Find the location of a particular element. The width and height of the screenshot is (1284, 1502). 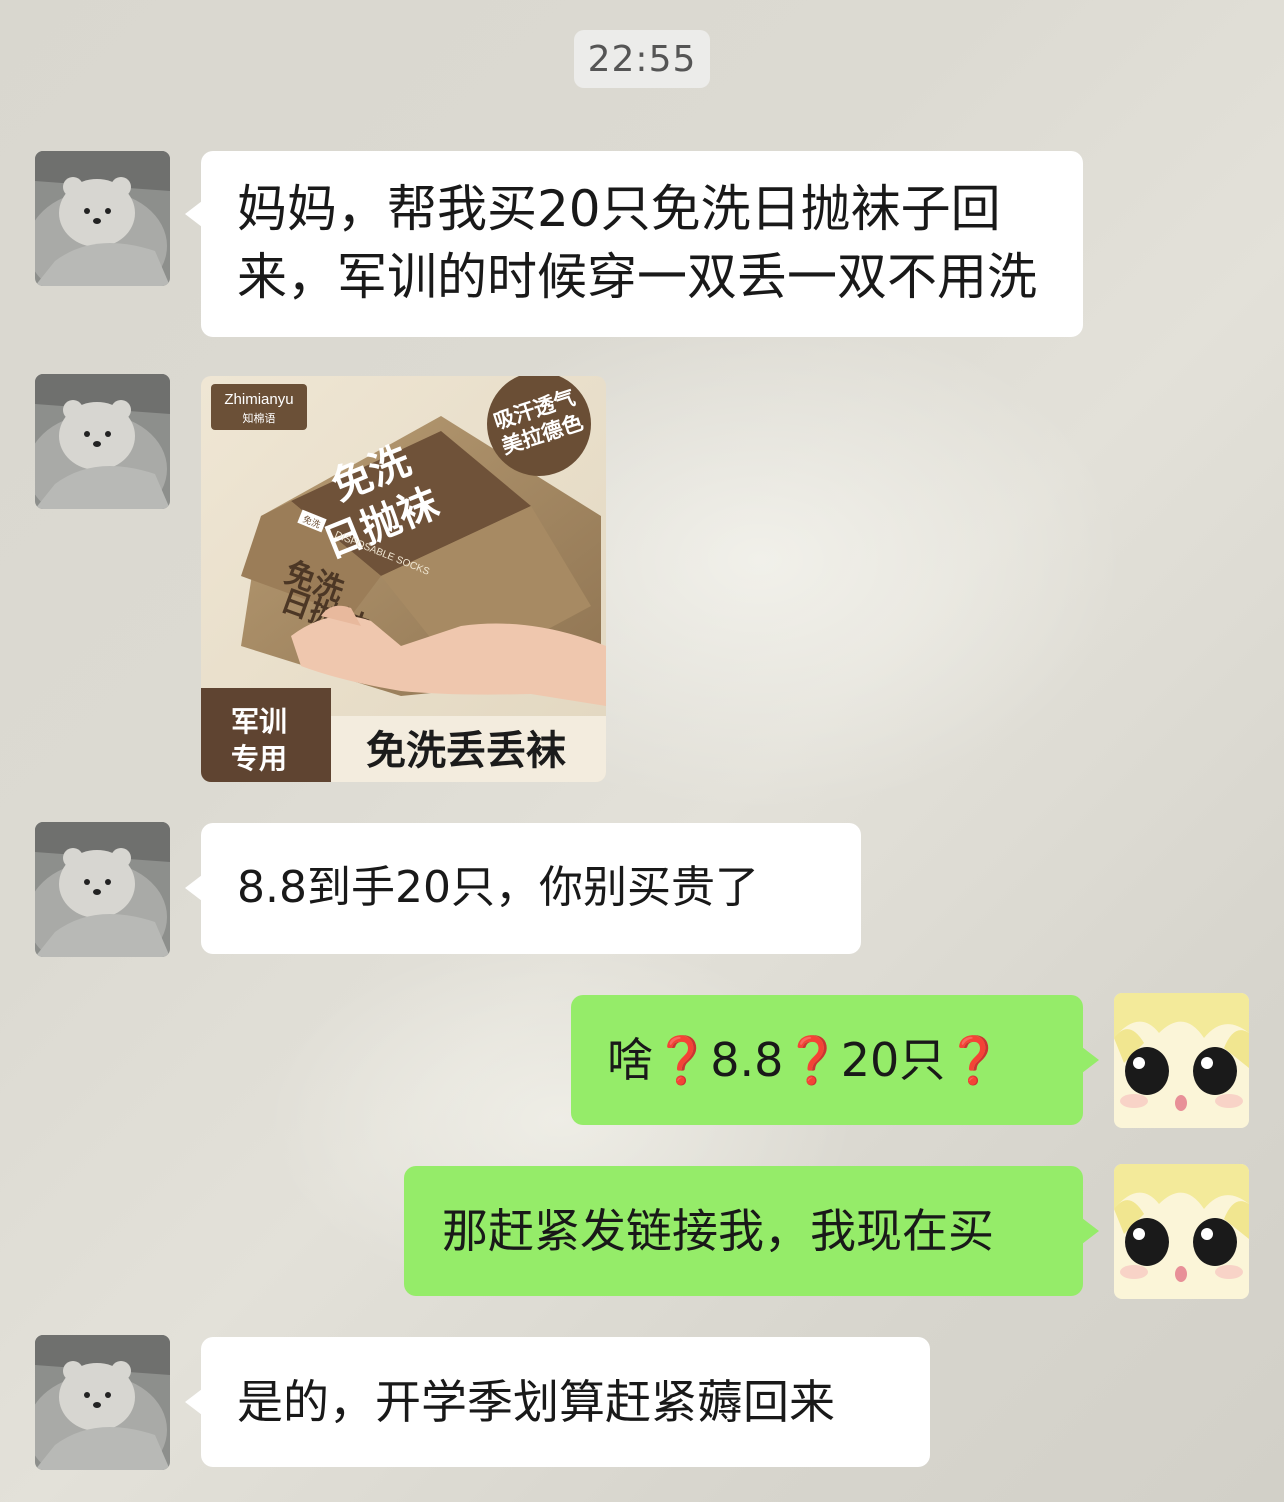

message-text-line: 来，军训的时候穿一双丢一双不用洗 is located at coordinates (637, 277).